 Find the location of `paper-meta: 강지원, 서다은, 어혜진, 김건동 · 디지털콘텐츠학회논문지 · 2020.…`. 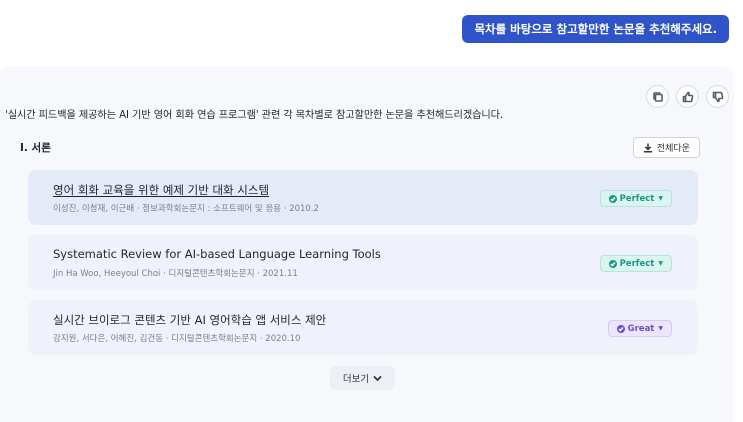

paper-meta: 강지원, 서다은, 어혜진, 김건동 · 디지털콘텐츠학회논문지 · 2020.… is located at coordinates (177, 339).